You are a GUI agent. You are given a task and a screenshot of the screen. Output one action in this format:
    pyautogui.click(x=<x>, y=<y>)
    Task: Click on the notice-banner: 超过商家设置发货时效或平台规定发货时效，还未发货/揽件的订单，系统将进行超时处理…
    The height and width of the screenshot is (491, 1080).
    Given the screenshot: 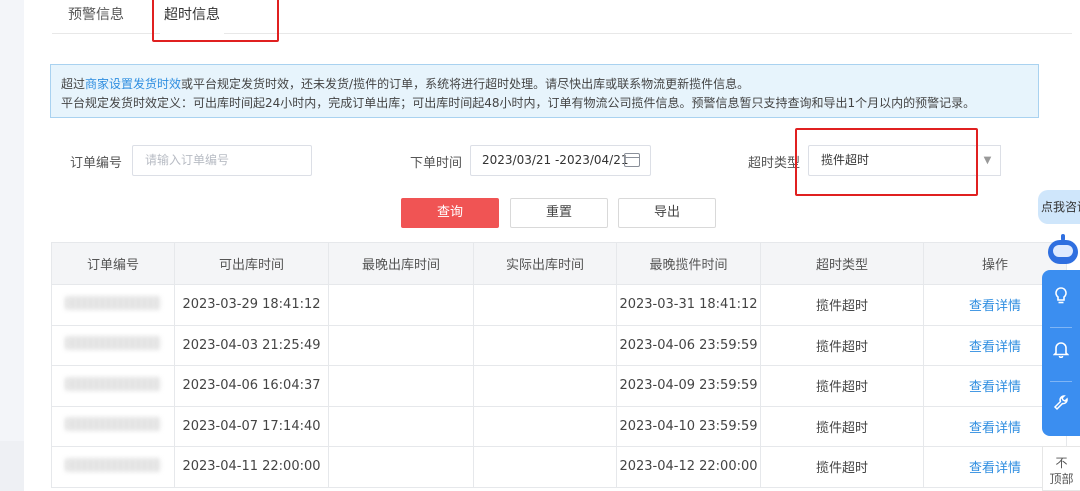 What is the action you would take?
    pyautogui.click(x=544, y=91)
    